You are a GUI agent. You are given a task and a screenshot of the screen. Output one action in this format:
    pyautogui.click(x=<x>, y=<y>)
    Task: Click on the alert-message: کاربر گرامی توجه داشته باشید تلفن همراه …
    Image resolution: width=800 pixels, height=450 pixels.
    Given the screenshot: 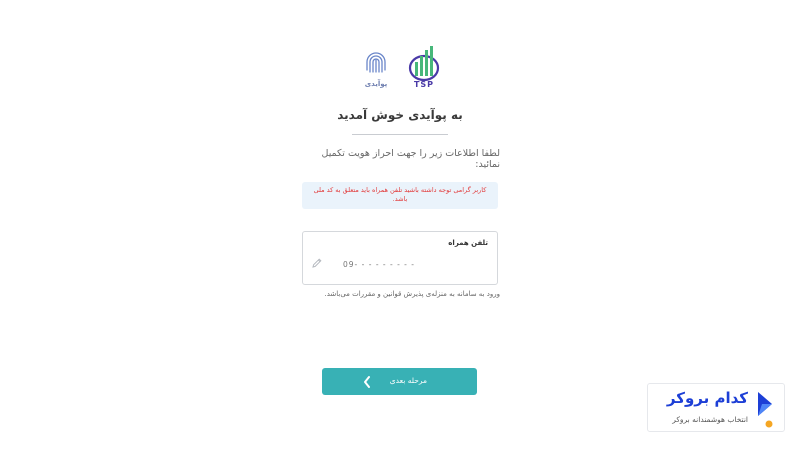 What is the action you would take?
    pyautogui.click(x=400, y=195)
    